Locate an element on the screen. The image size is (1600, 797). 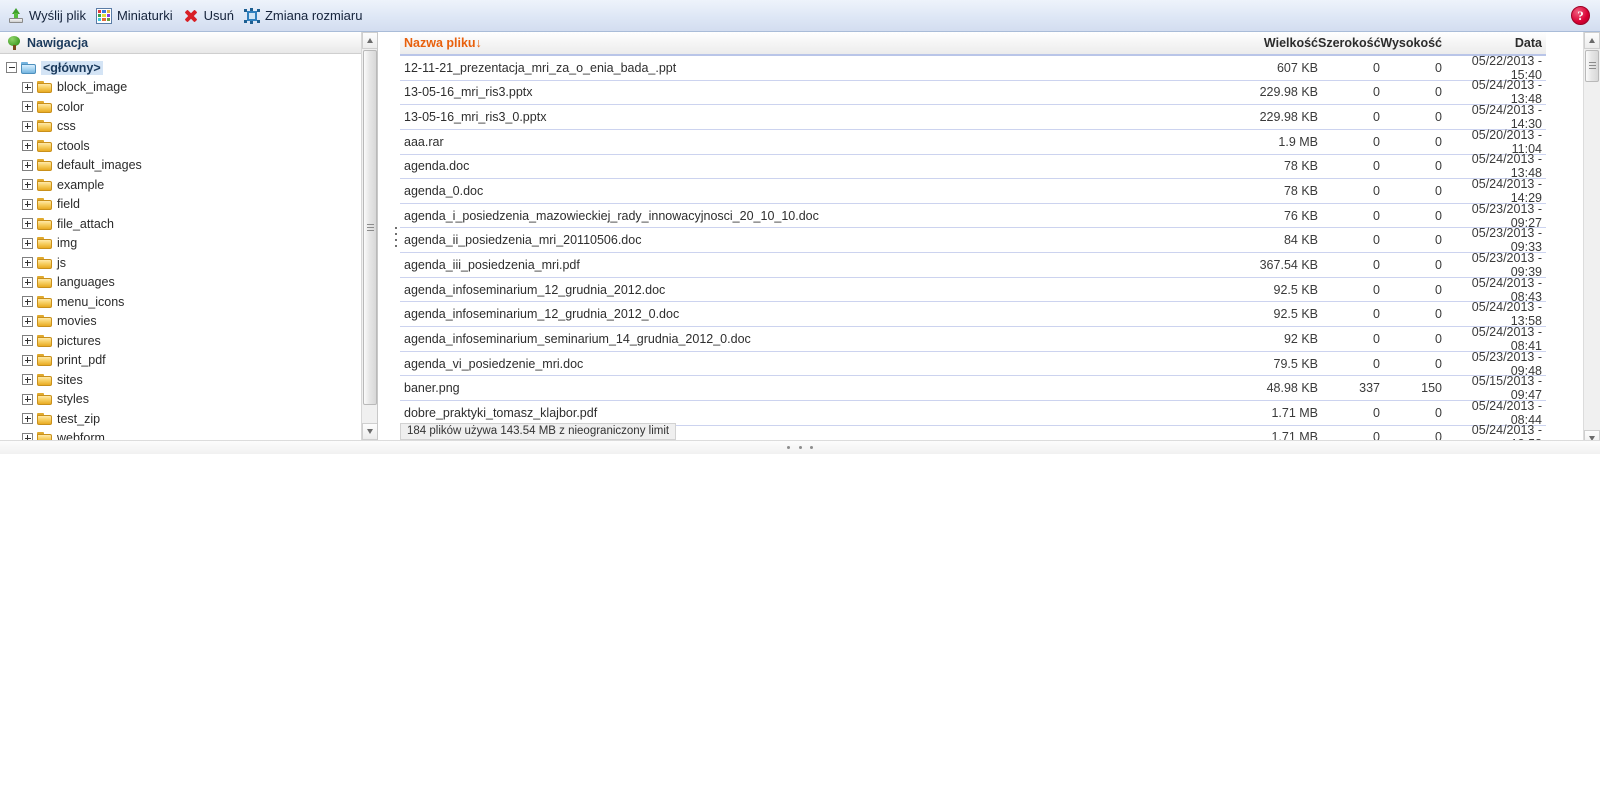
tree-item-default_images: default_images is located at coordinates (191, 166).